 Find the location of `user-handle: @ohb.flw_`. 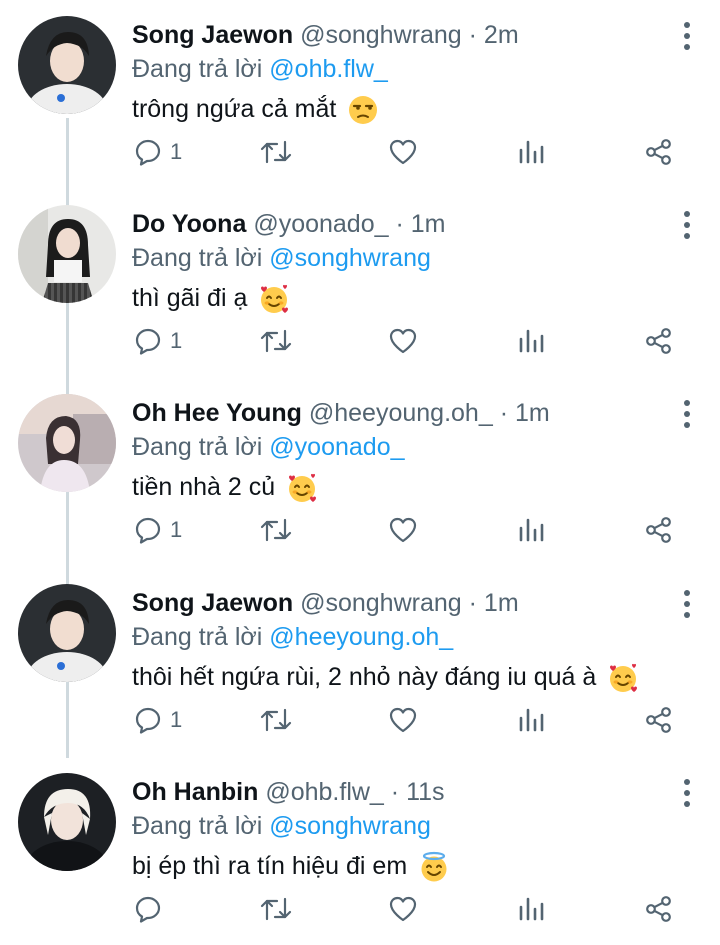

user-handle: @ohb.flw_ is located at coordinates (324, 792).